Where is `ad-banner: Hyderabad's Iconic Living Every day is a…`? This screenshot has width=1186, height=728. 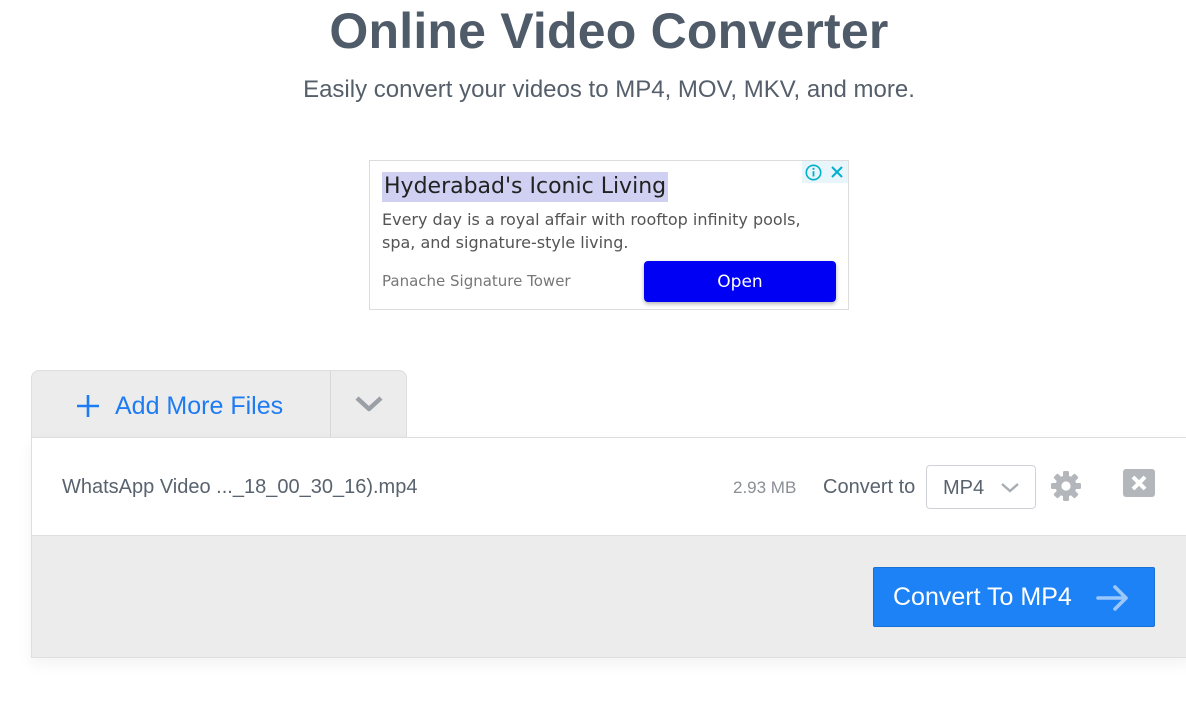 ad-banner: Hyderabad's Iconic Living Every day is a… is located at coordinates (609, 235).